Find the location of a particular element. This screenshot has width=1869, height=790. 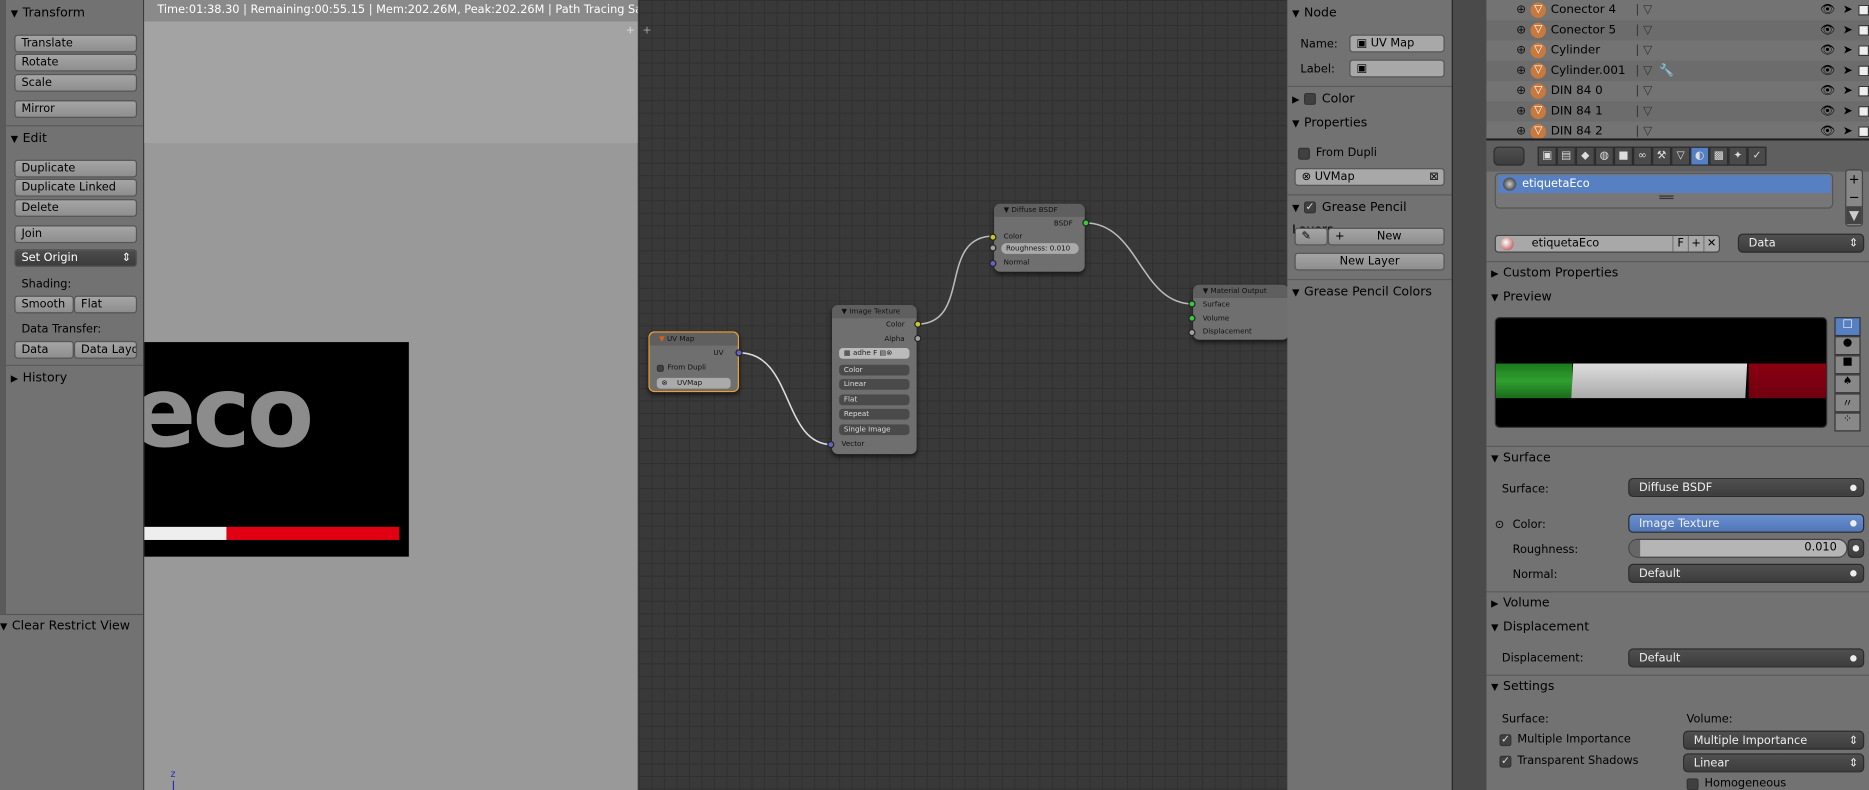

volume-interpolation-select: Linear ⇕ is located at coordinates (1774, 763).